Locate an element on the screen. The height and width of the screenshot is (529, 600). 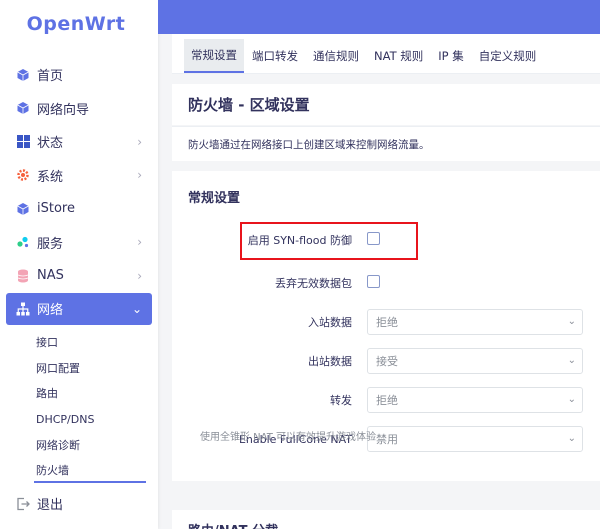
firewall-tabs: 常规设置 端口转发 通信规则 NAT 规则 IP 集 自定义规则 is located at coordinates (386, 54).